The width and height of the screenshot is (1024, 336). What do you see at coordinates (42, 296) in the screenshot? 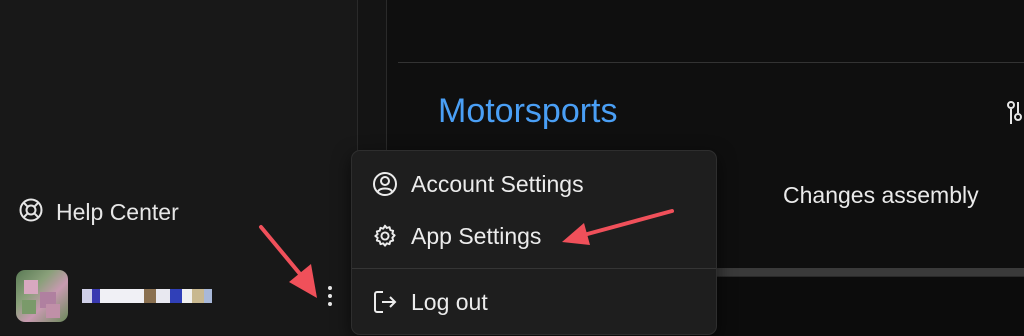
I see `avatar` at bounding box center [42, 296].